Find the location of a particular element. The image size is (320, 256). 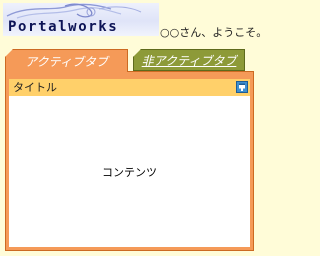

logo-text: Portalworks is located at coordinates (63, 27).